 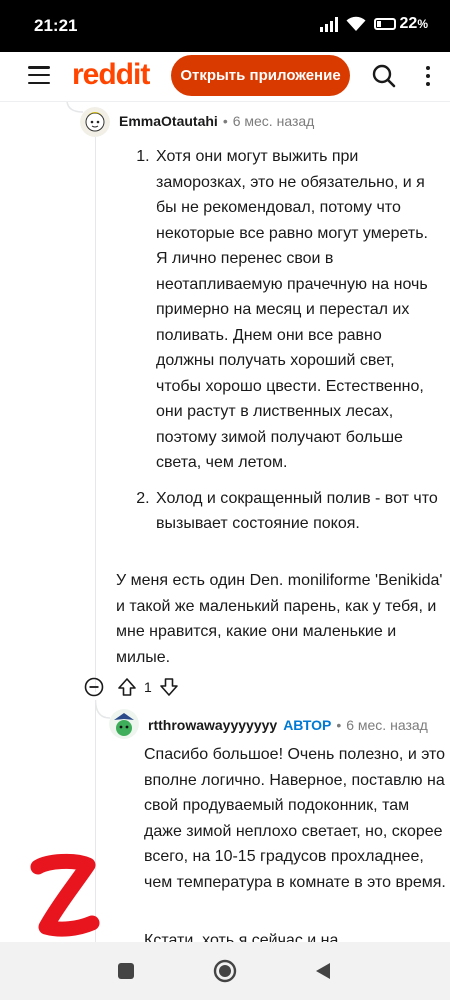 What do you see at coordinates (168, 121) in the screenshot?
I see `comment-author: EmmaOtautahi` at bounding box center [168, 121].